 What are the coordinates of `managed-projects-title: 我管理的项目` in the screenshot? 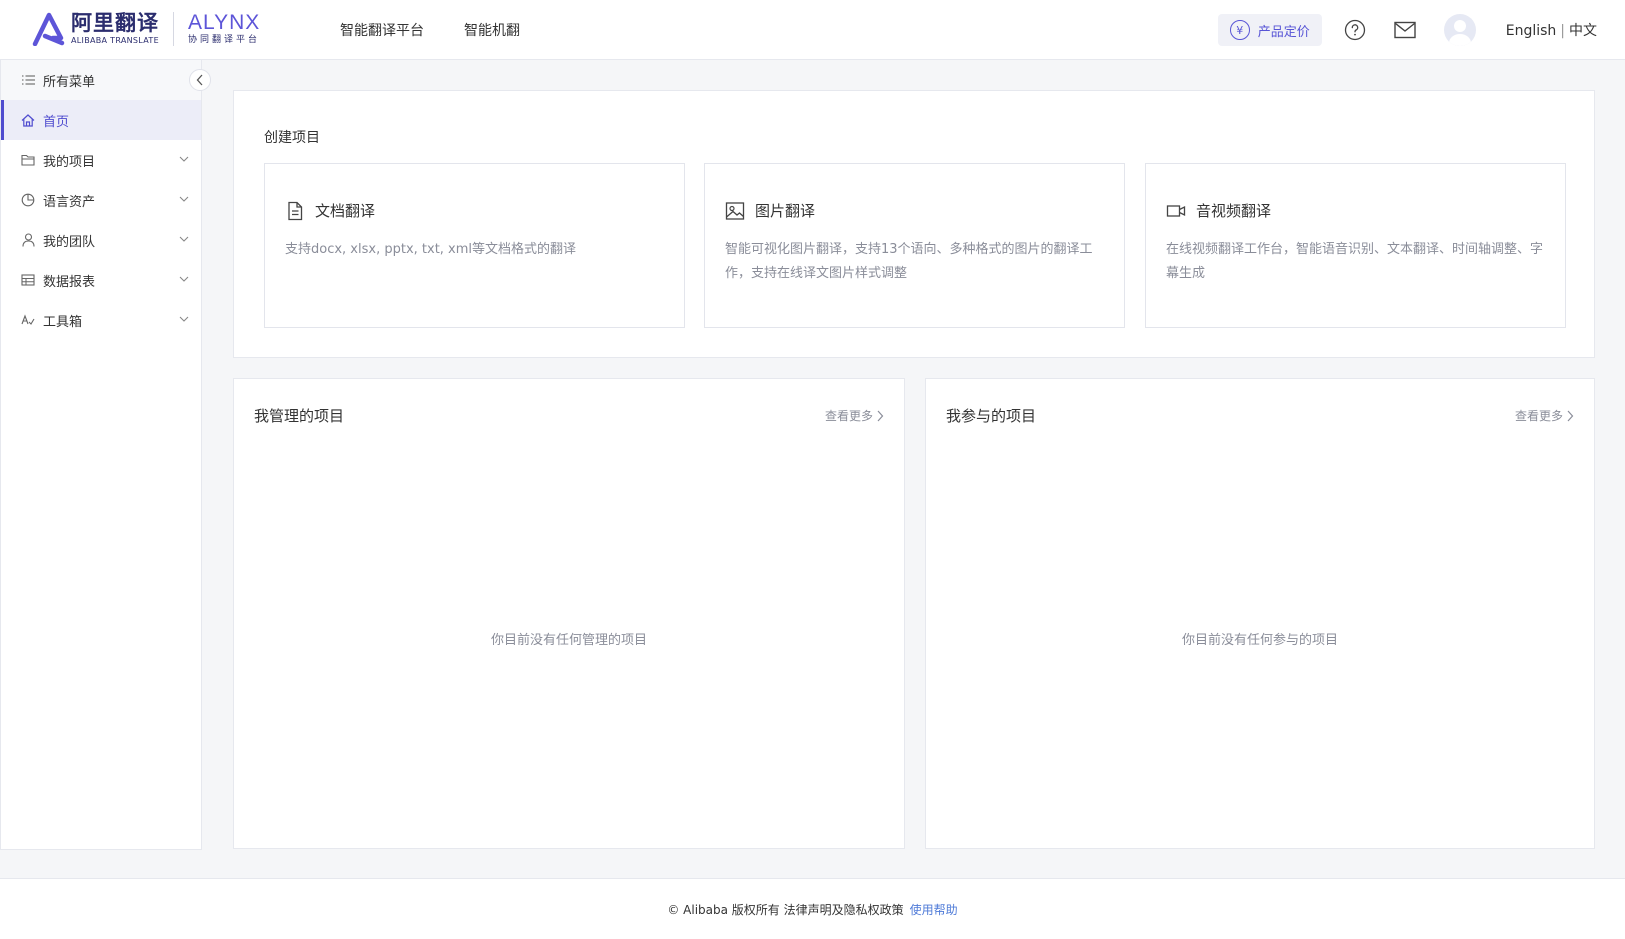 It's located at (299, 416).